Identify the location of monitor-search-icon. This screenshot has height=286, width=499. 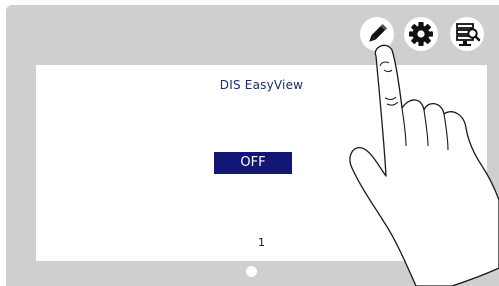
(468, 34).